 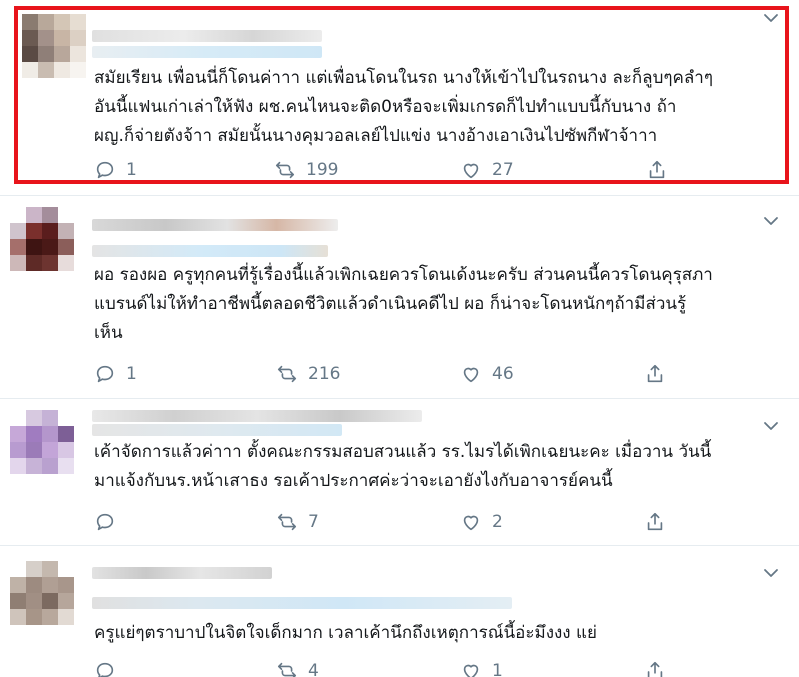 I want to click on tweet-actions: 1 199 27, so click(x=439, y=170).